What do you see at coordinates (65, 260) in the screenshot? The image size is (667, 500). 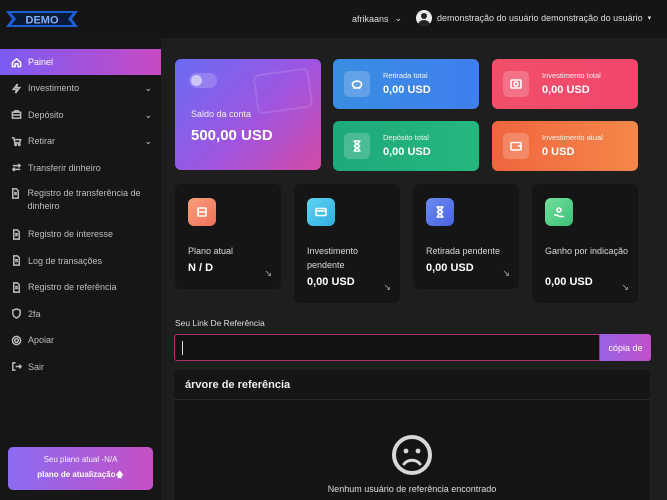 I see `sidebar-item-label: Log de transações` at bounding box center [65, 260].